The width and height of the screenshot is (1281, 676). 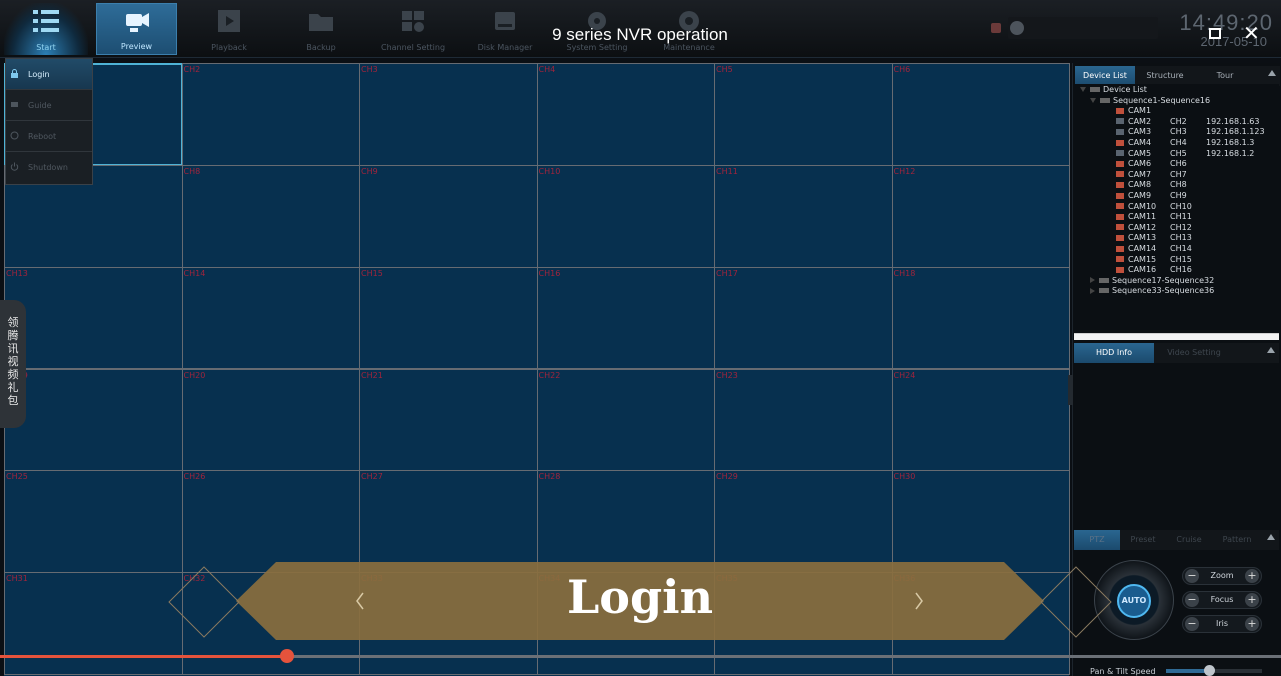 What do you see at coordinates (229, 29) in the screenshot?
I see `playback-button: Playback` at bounding box center [229, 29].